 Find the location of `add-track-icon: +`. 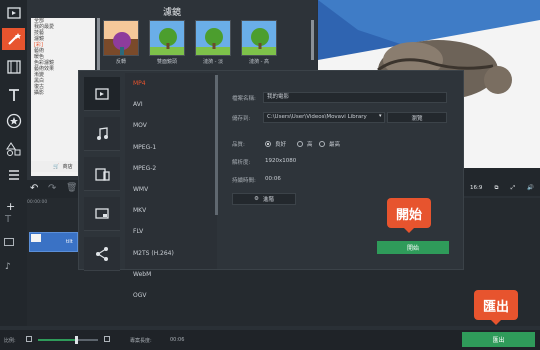

add-track-icon: + is located at coordinates (10, 206).